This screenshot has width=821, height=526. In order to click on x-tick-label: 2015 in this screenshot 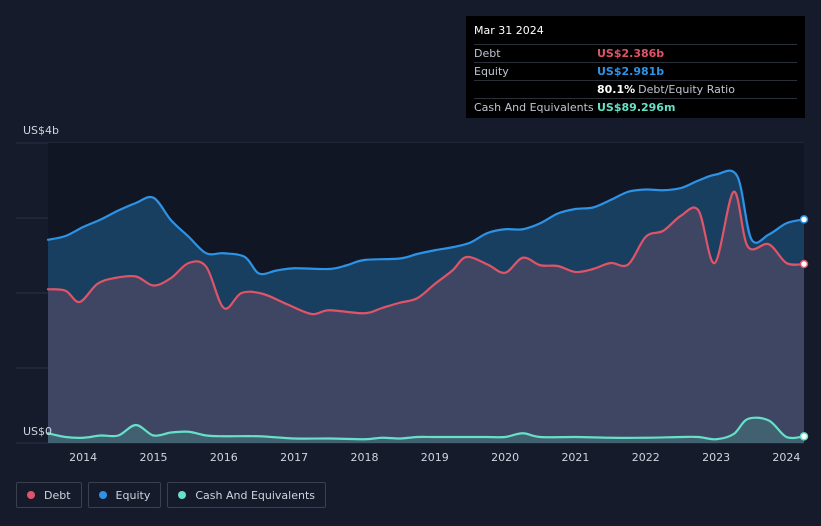, I will do `click(153, 457)`.